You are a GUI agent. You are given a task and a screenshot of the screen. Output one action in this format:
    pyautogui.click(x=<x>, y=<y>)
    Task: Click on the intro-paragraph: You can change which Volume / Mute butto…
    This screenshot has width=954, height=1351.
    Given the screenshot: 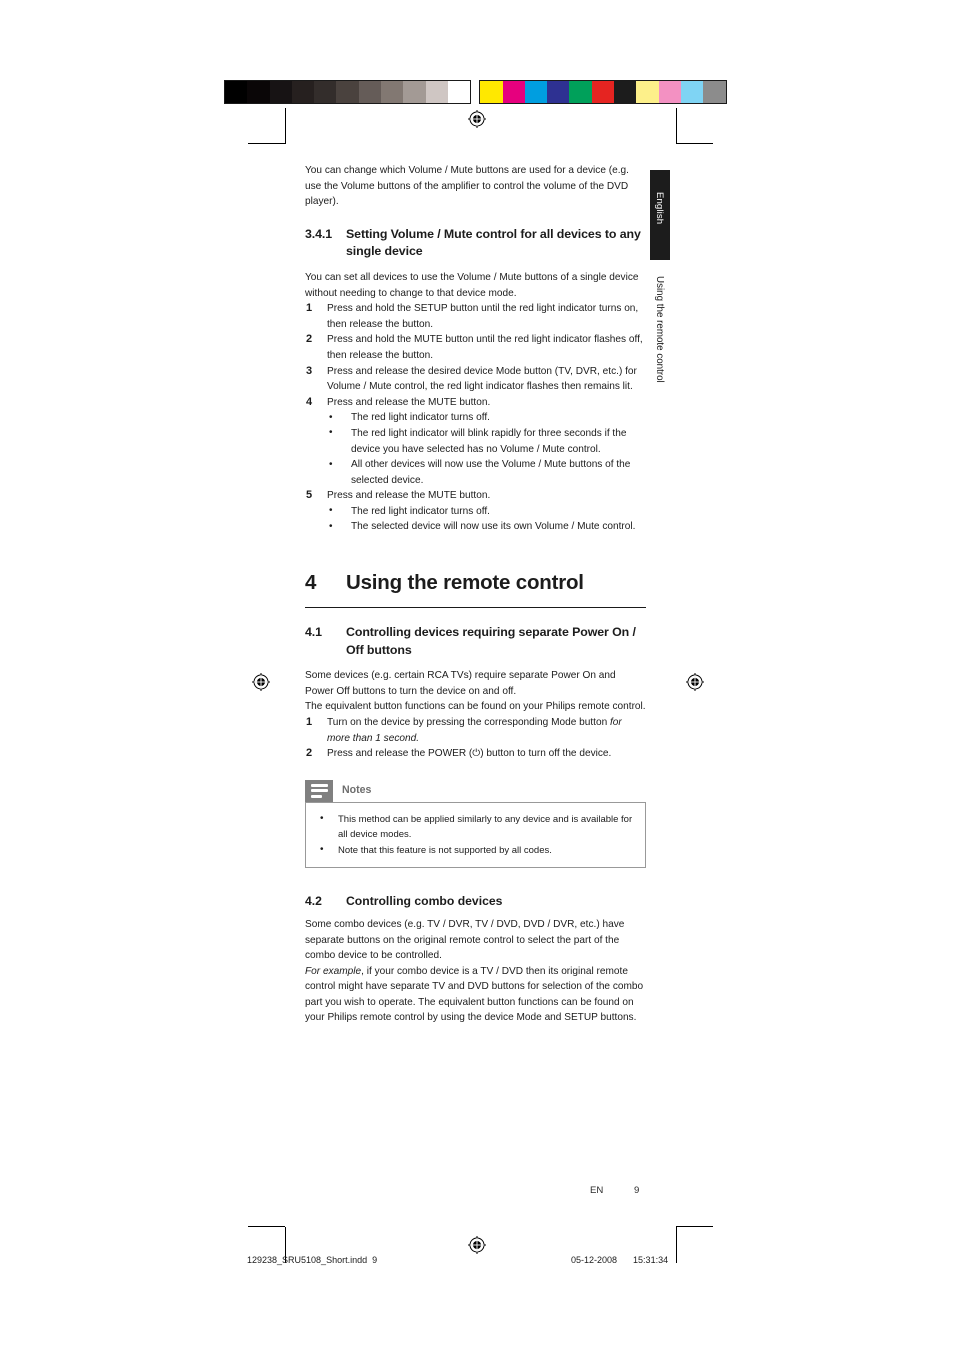 What is the action you would take?
    pyautogui.click(x=467, y=186)
    